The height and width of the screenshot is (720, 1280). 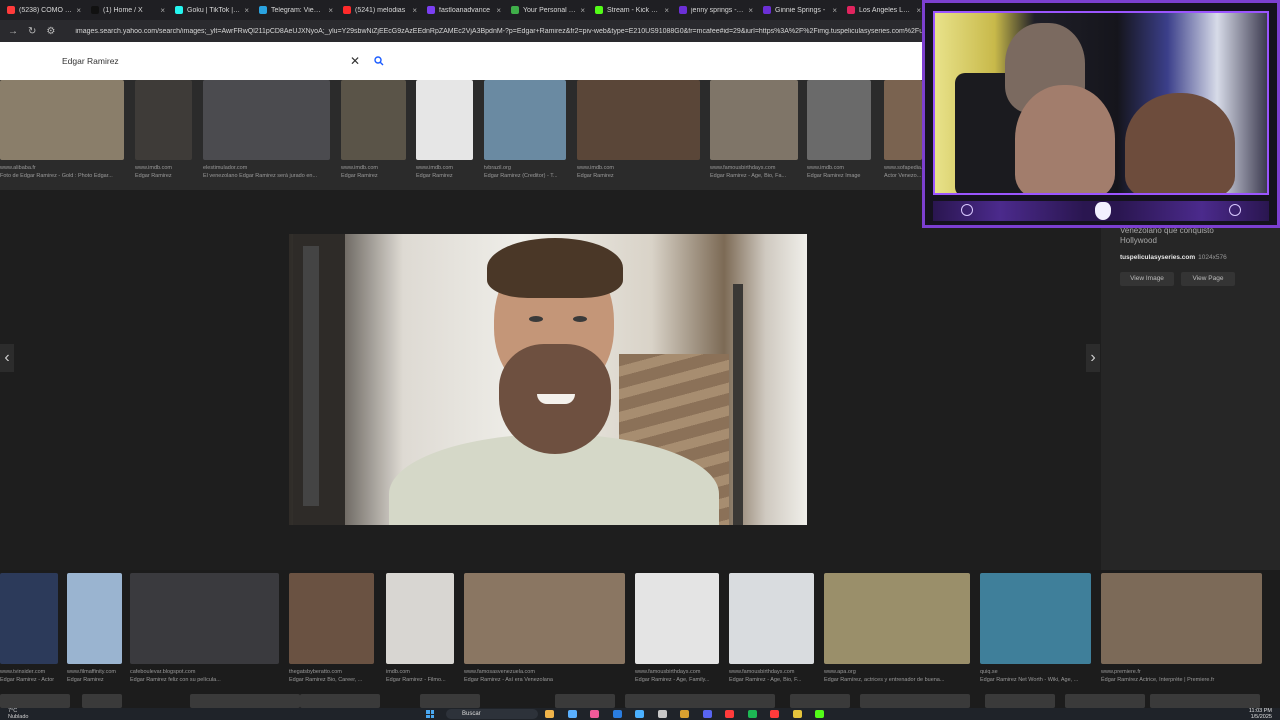 What do you see at coordinates (492, 714) in the screenshot?
I see `taskbar-search: Buscar` at bounding box center [492, 714].